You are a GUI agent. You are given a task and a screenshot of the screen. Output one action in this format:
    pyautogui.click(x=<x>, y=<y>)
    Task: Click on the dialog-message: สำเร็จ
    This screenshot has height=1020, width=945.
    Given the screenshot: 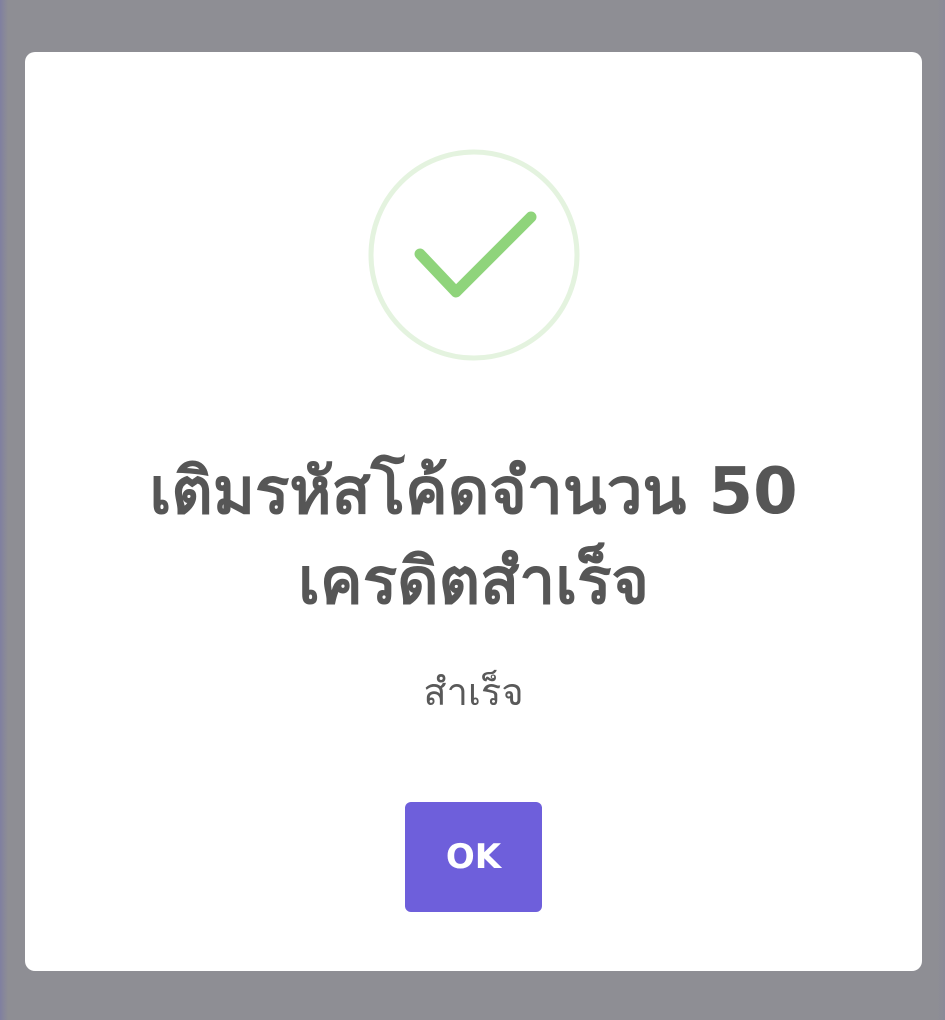 What is the action you would take?
    pyautogui.click(x=473, y=692)
    